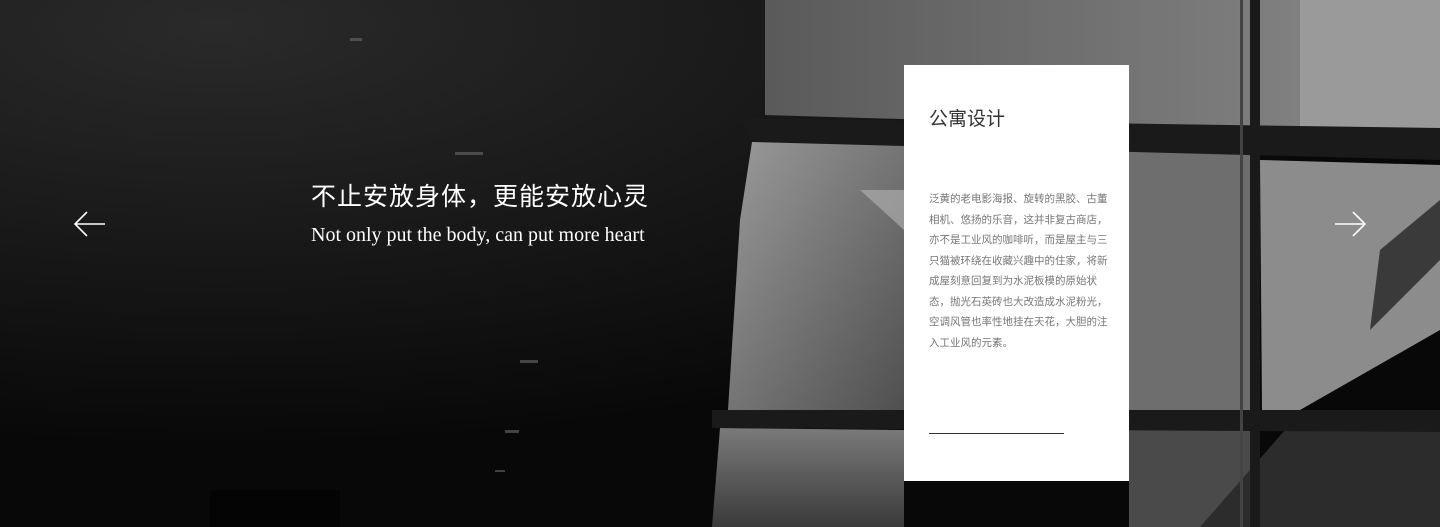  I want to click on arrow-right-icon, so click(1351, 224).